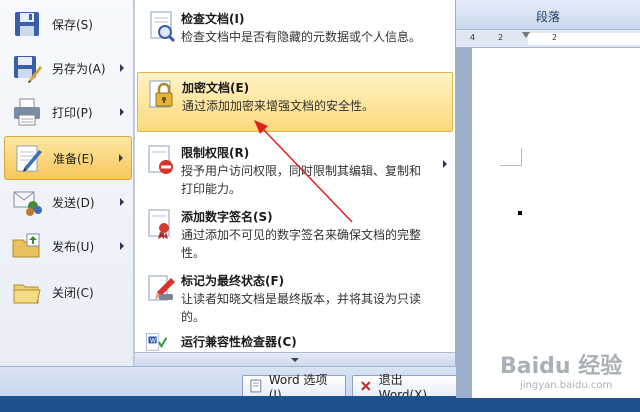 Image resolution: width=640 pixels, height=412 pixels. What do you see at coordinates (239, 342) in the screenshot?
I see `submenu-item-title: 运行兼容性检查器(C)` at bounding box center [239, 342].